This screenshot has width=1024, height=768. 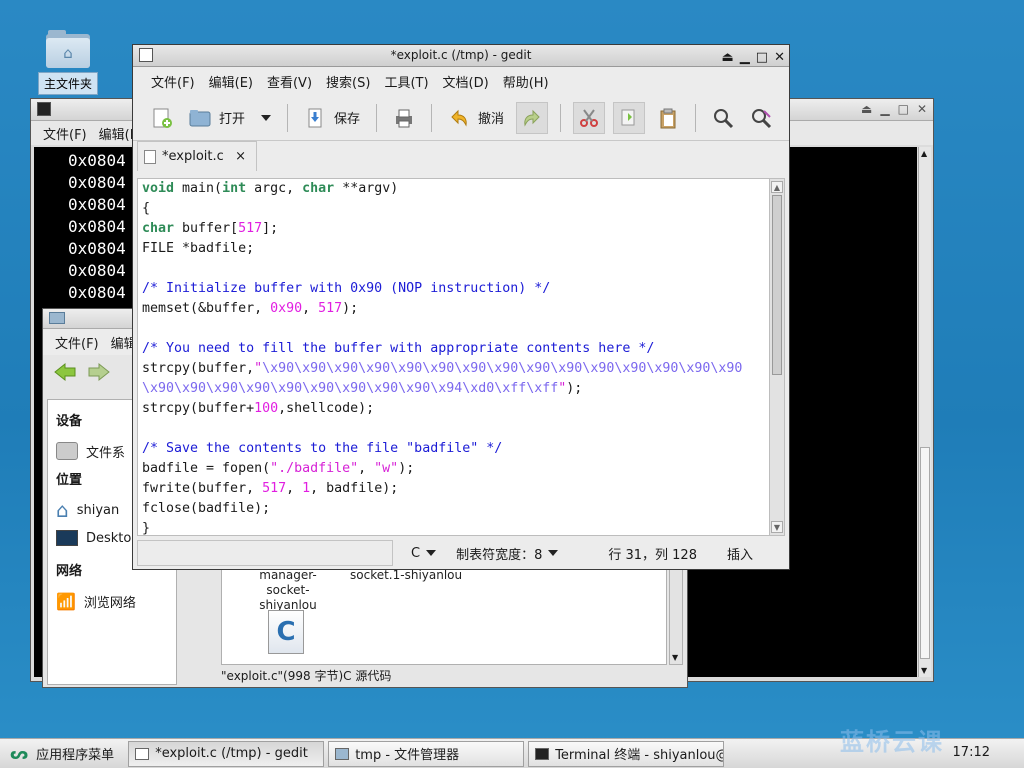 I want to click on search-icon, so click(x=724, y=118).